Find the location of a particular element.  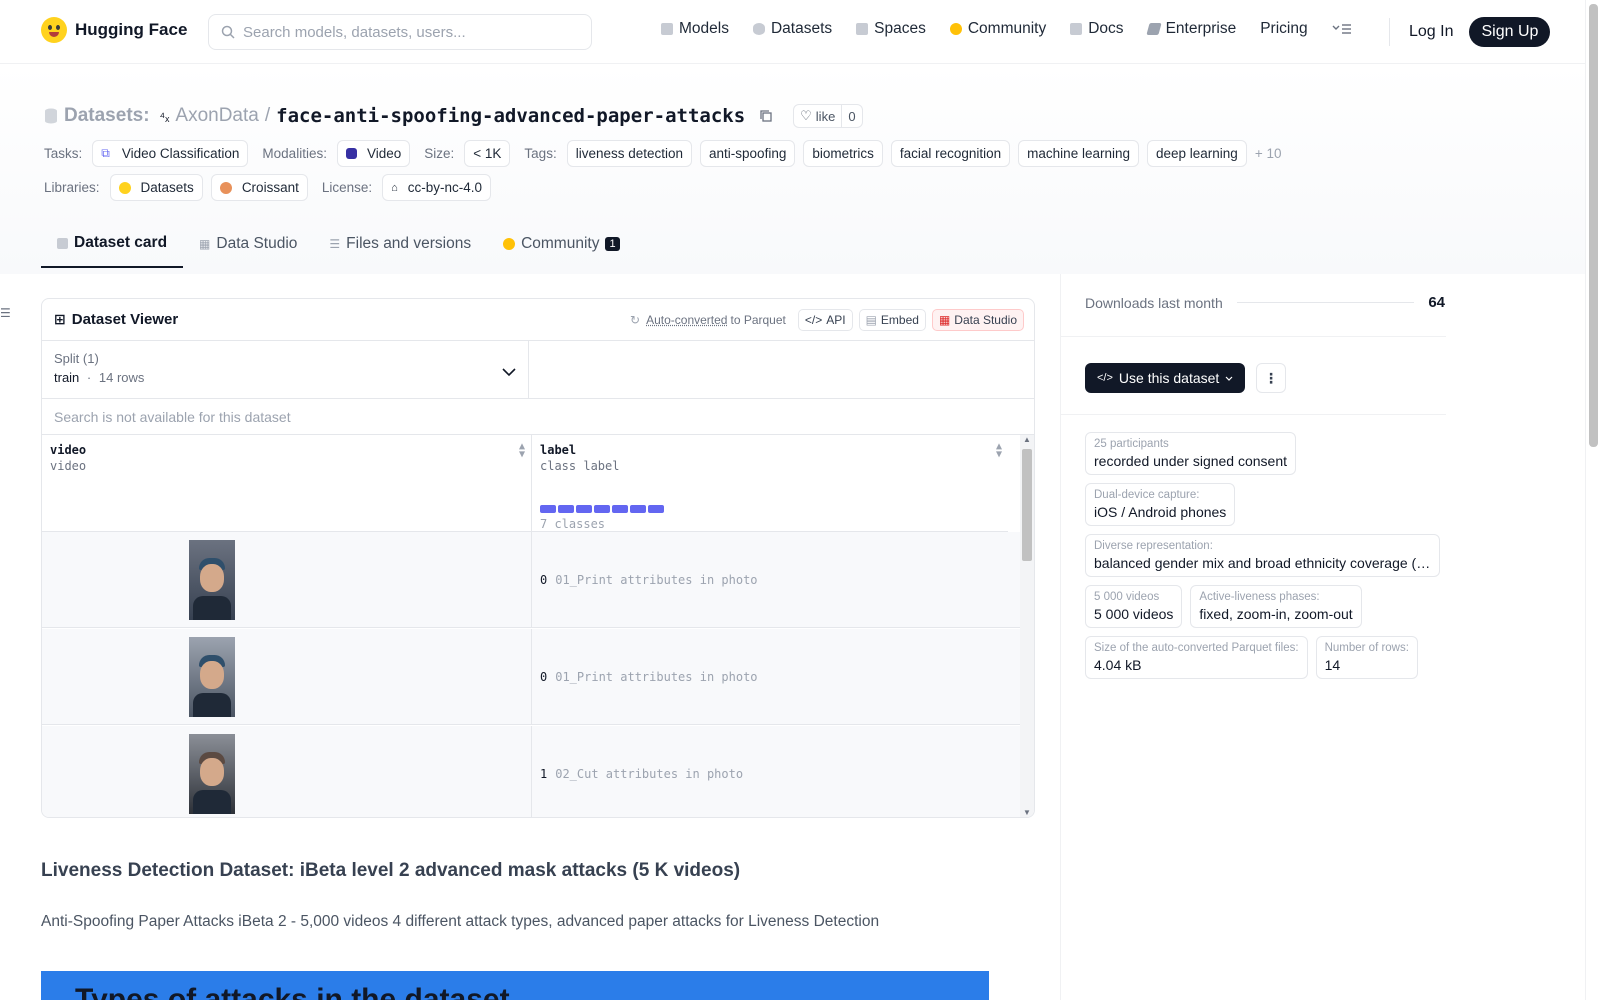

tab-community: Community 1 is located at coordinates (561, 245).